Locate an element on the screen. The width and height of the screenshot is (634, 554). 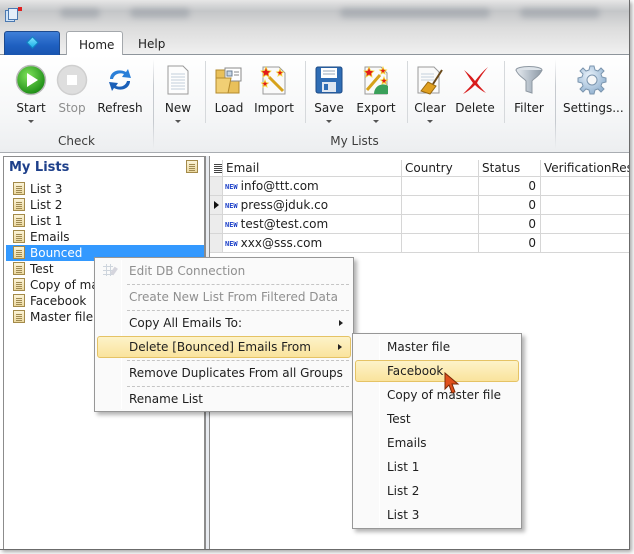
menu-item-remove-duplicates: Remove Duplicates From all Groups is located at coordinates (224, 373).